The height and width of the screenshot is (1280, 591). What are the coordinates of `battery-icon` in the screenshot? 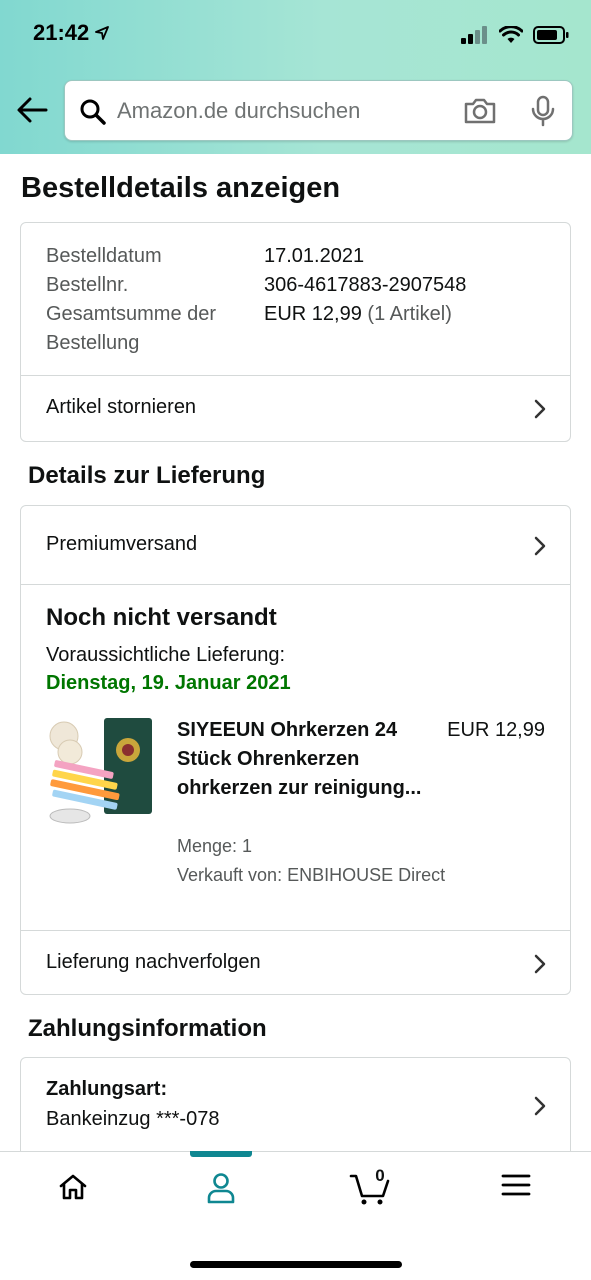 It's located at (551, 35).